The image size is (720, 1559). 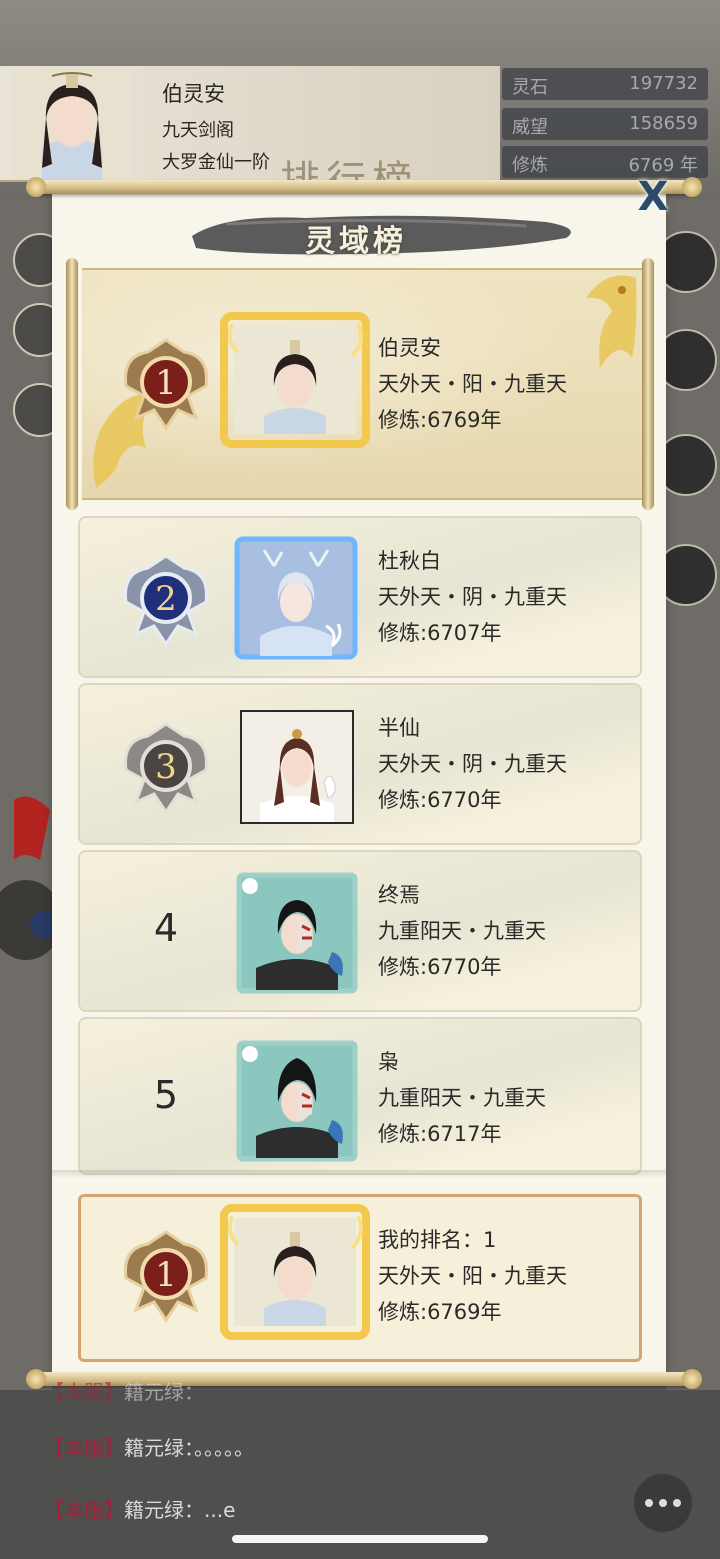 What do you see at coordinates (611, 321) in the screenshot?
I see `phoenix-ornament-icon` at bounding box center [611, 321].